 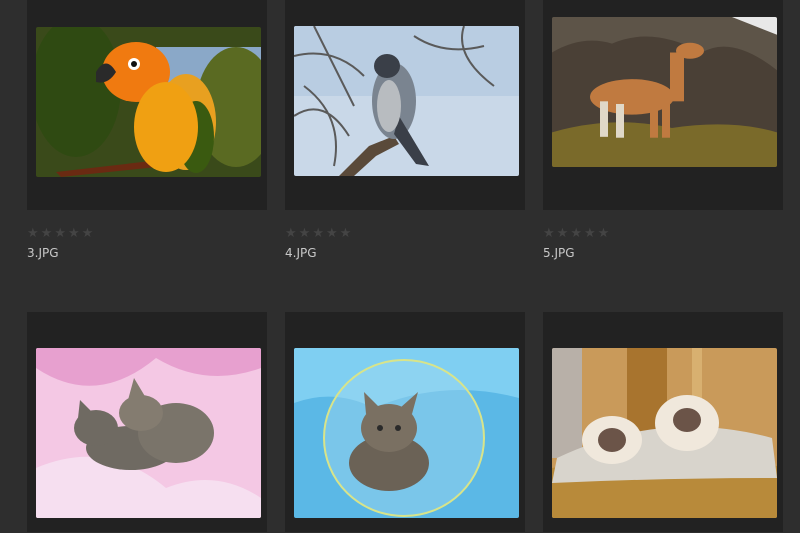 I want to click on filename-label: 5.JPG, so click(x=559, y=253).